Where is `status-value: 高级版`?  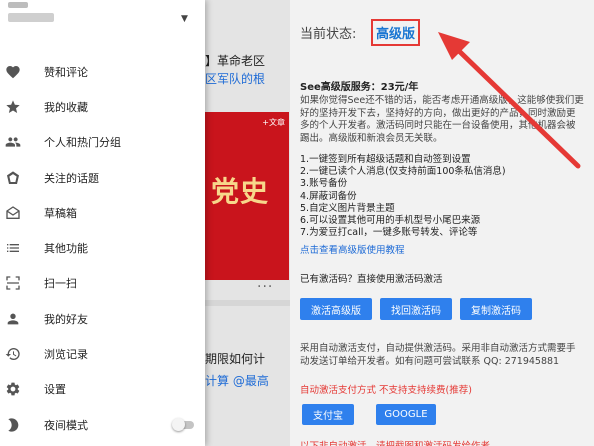 status-value: 高级版 is located at coordinates (396, 32).